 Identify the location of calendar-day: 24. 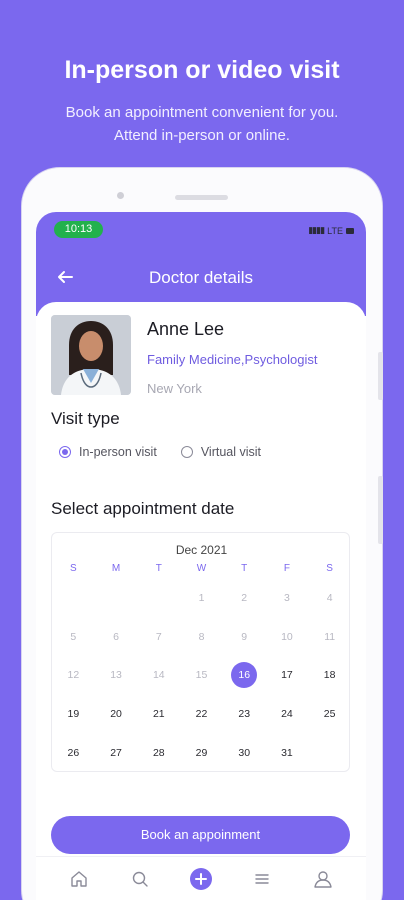
(287, 714).